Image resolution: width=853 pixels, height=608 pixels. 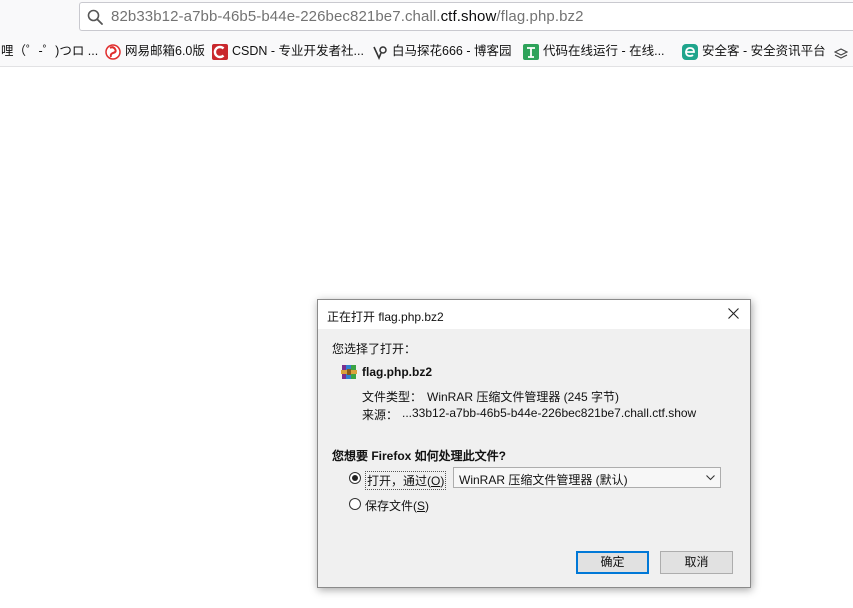 What do you see at coordinates (612, 562) in the screenshot?
I see `ok-button: 确定` at bounding box center [612, 562].